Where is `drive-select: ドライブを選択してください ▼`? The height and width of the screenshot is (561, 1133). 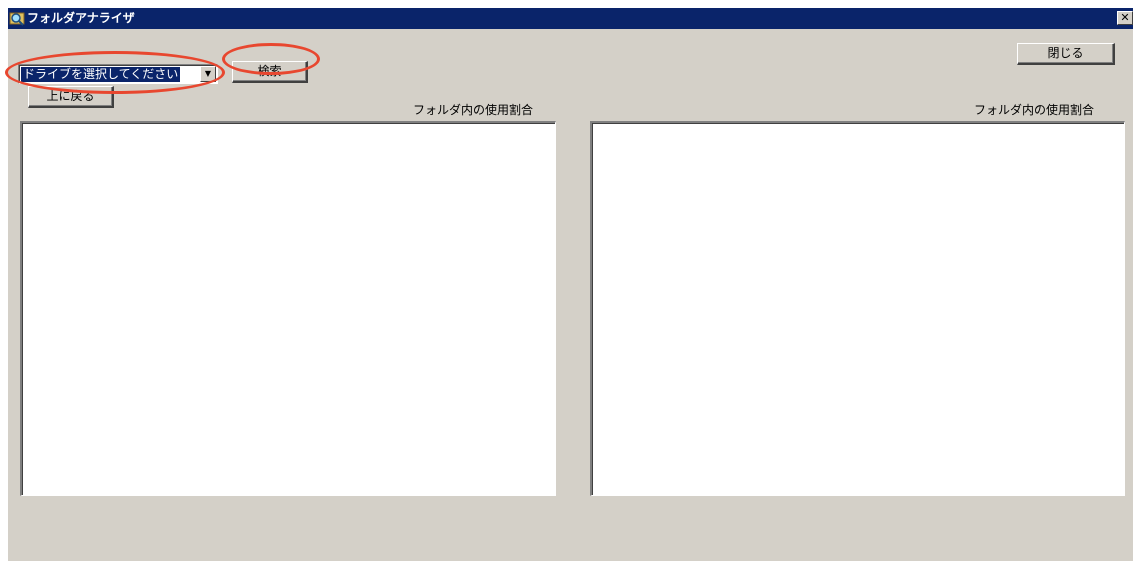 drive-select: ドライブを選択してください ▼ is located at coordinates (118, 74).